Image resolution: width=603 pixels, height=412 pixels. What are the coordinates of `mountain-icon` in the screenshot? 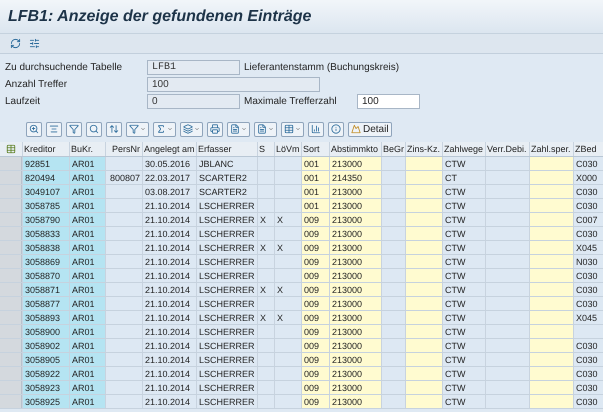 It's located at (356, 129).